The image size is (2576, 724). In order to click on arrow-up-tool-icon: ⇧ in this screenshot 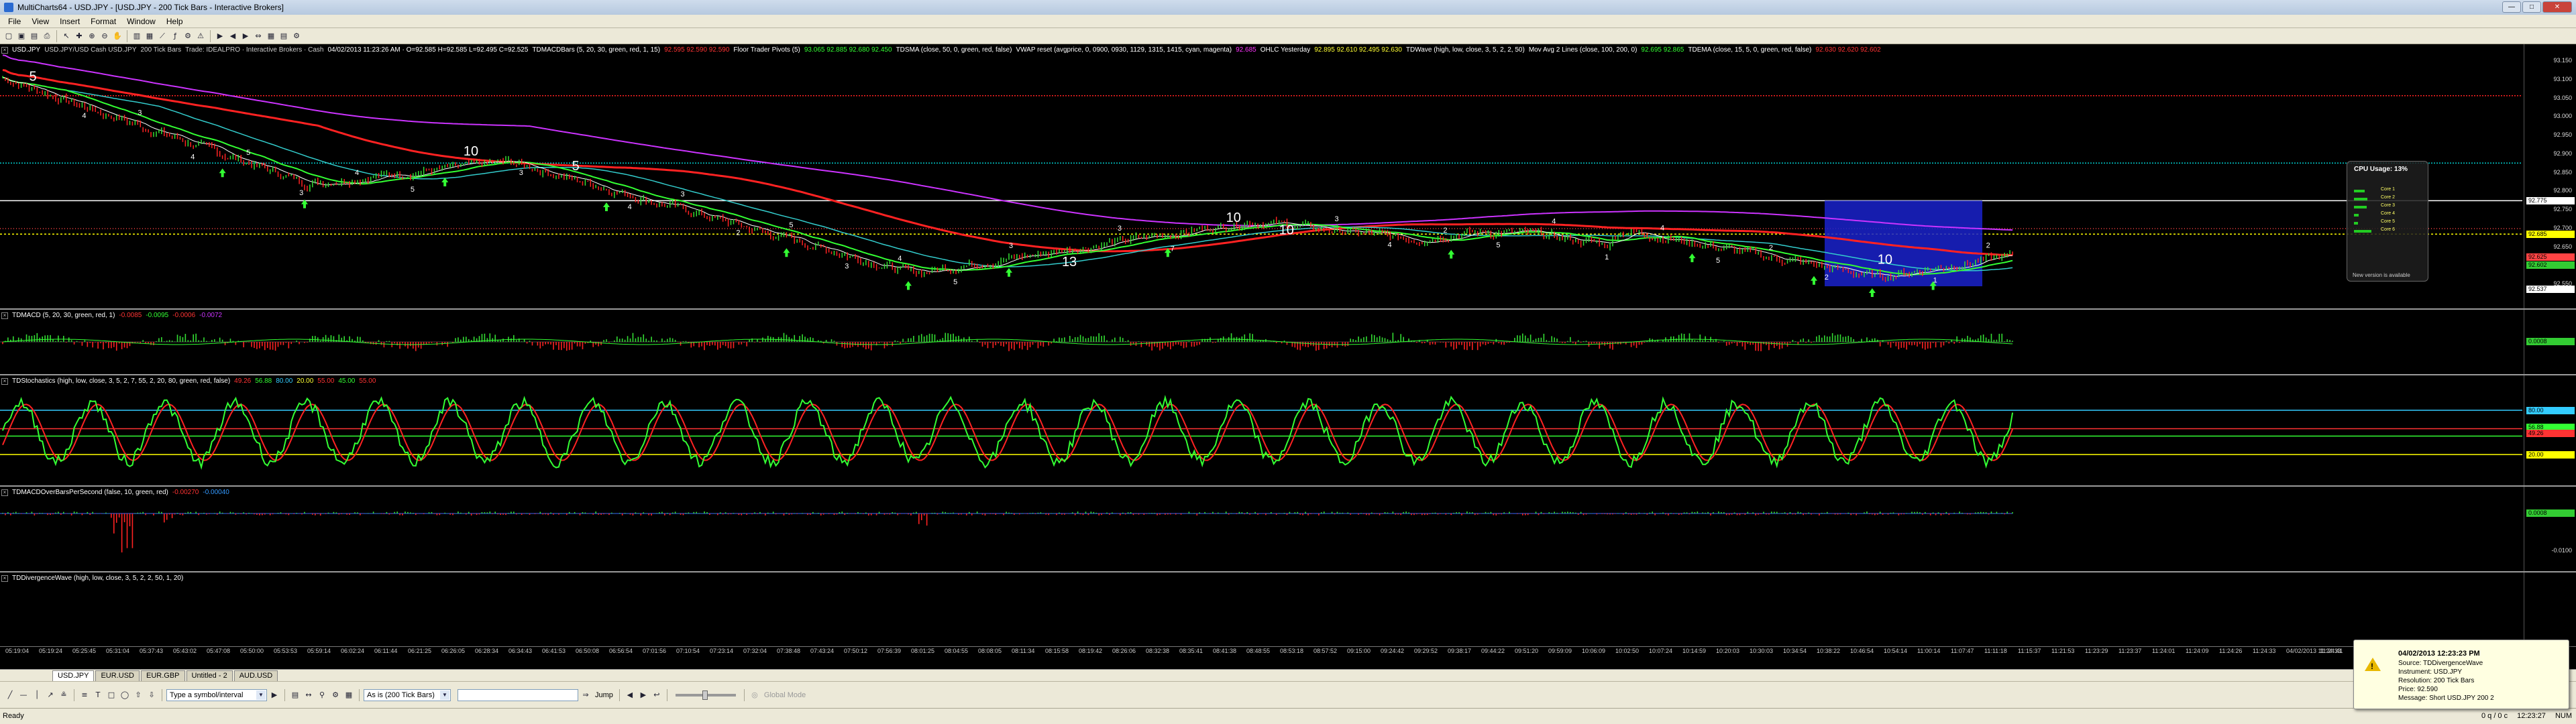, I will do `click(138, 695)`.